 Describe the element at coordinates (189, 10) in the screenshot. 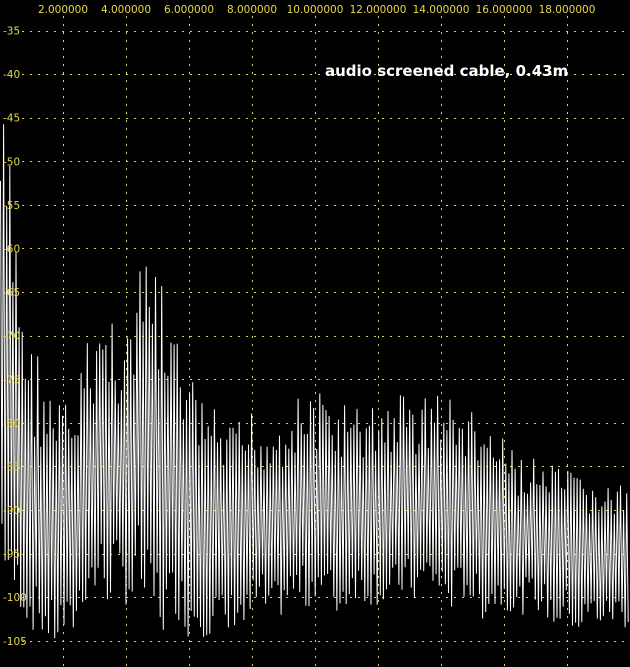

I see `x-tick-label: 6.000000` at that location.